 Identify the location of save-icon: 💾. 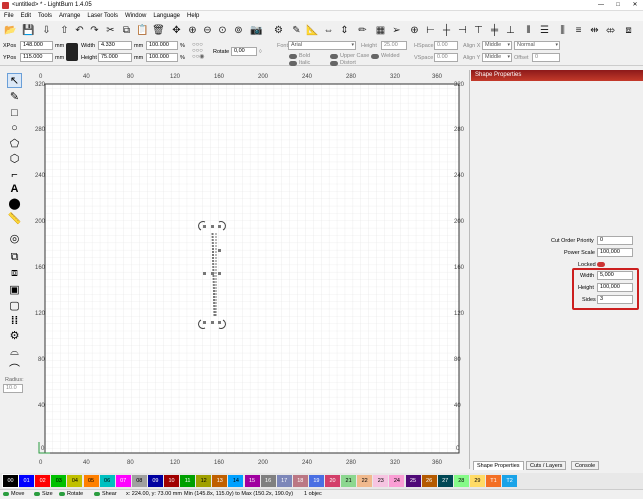
(28, 30).